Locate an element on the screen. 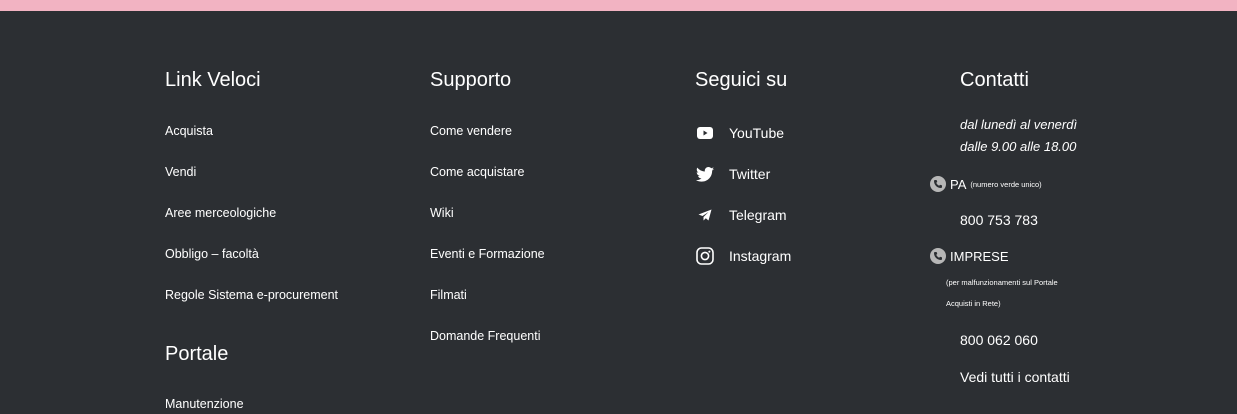  support-title: Supporto is located at coordinates (471, 80).